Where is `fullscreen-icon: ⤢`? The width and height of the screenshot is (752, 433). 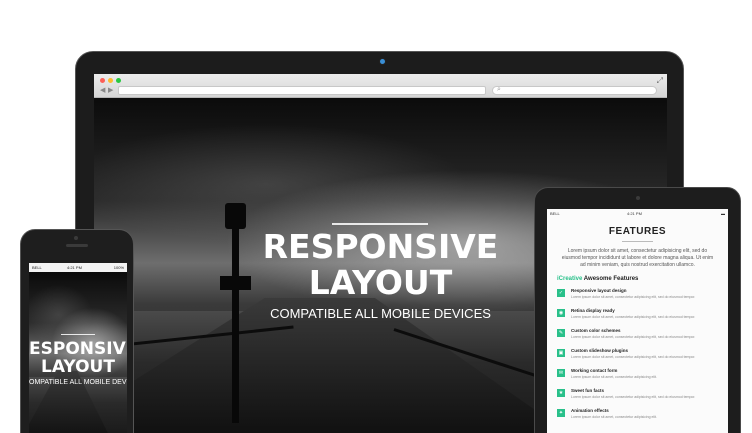 fullscreen-icon: ⤢ is located at coordinates (660, 81).